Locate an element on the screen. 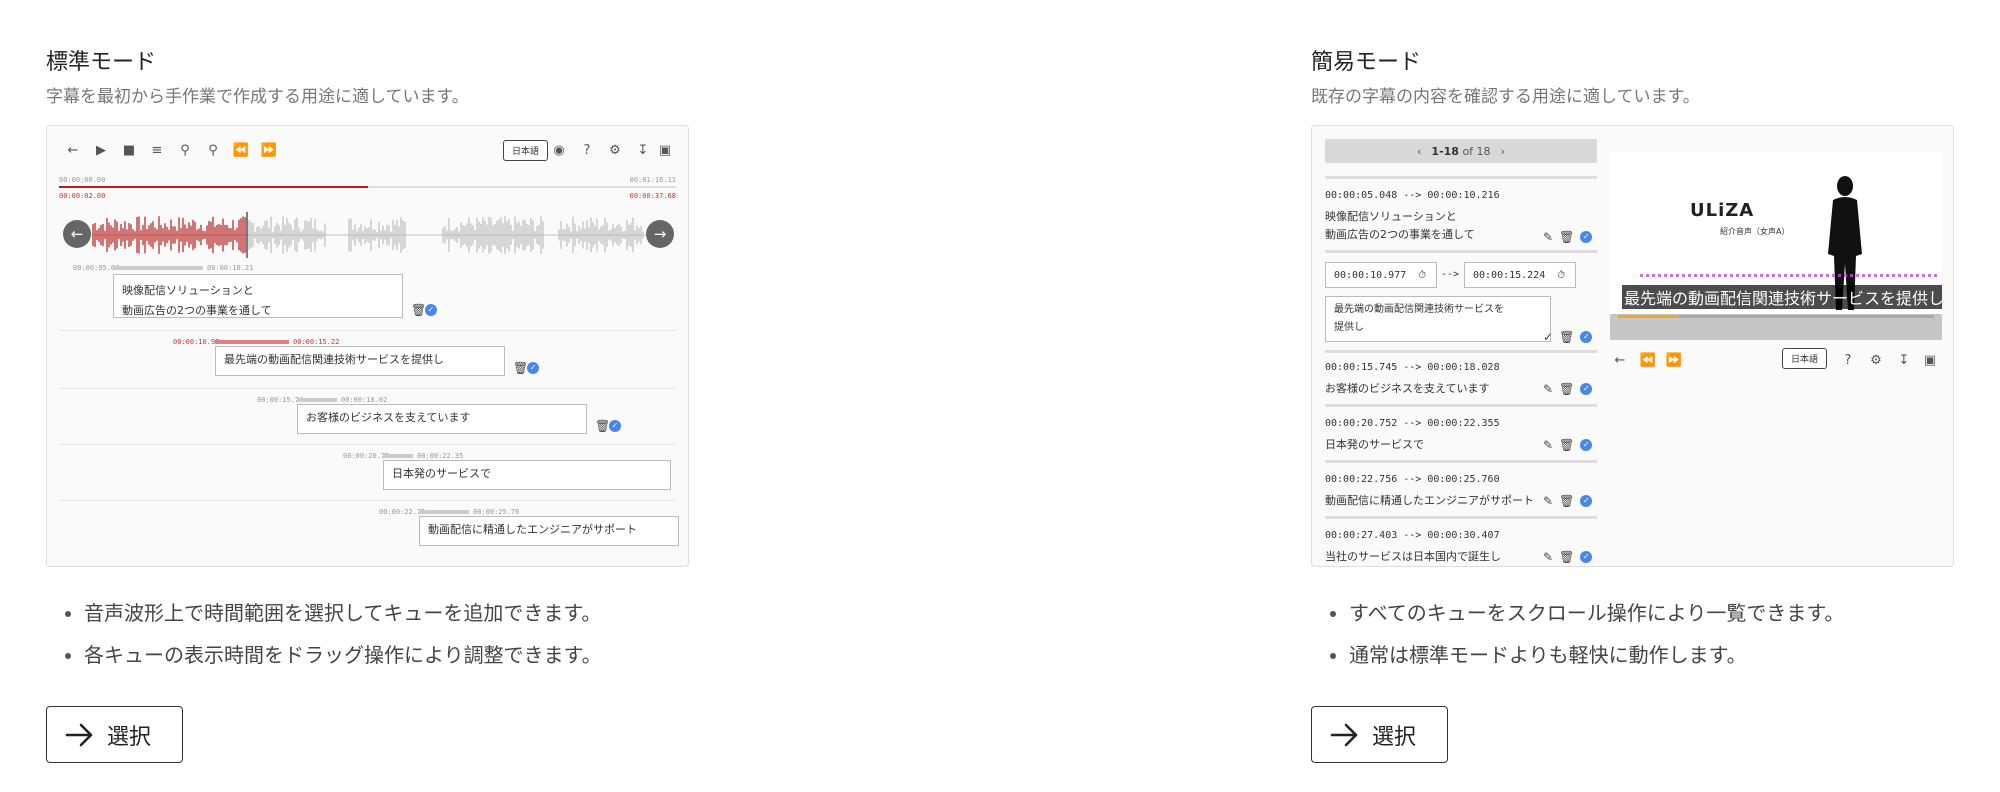 The image size is (2000, 792). cue-text-box: 動画配信に精通したエンジニアがサポート is located at coordinates (549, 531).